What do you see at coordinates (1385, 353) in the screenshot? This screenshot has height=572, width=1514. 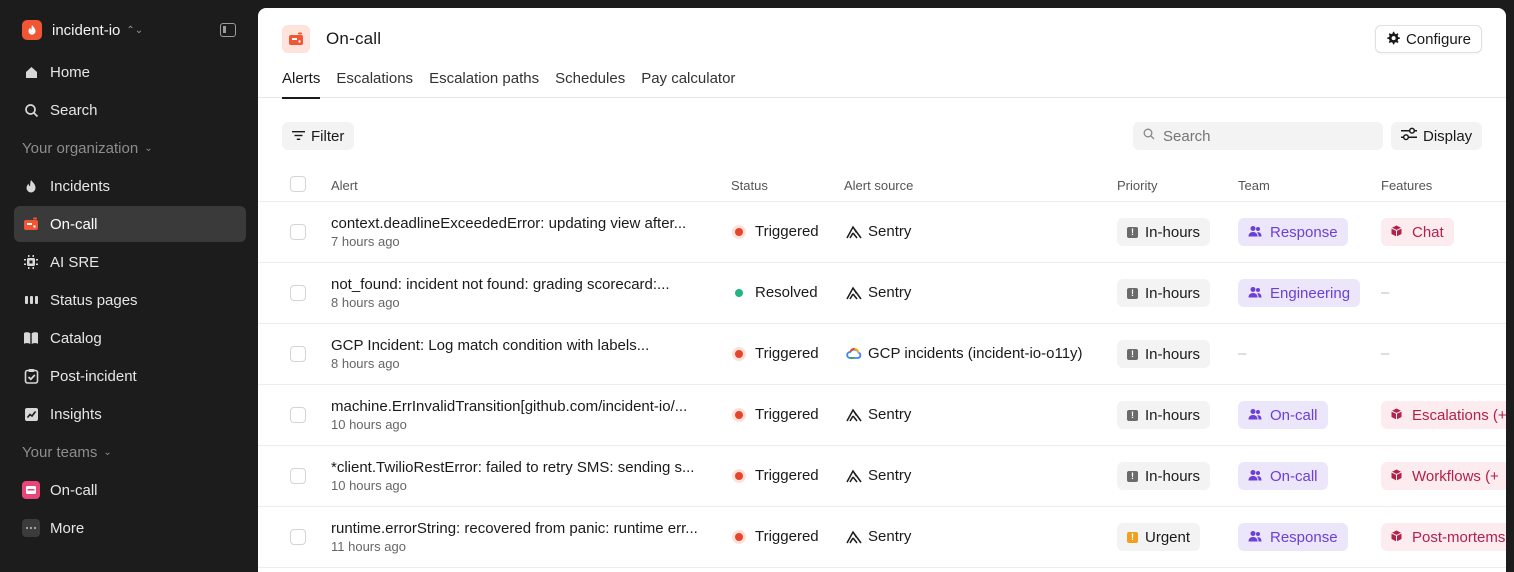 I see `feature-empty: –` at bounding box center [1385, 353].